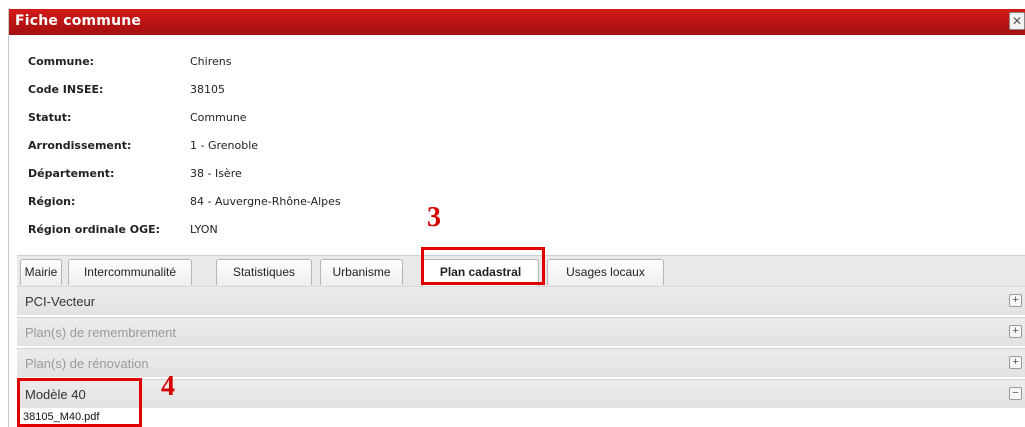 The height and width of the screenshot is (427, 1025). What do you see at coordinates (52, 201) in the screenshot?
I see `info-label: Région:` at bounding box center [52, 201].